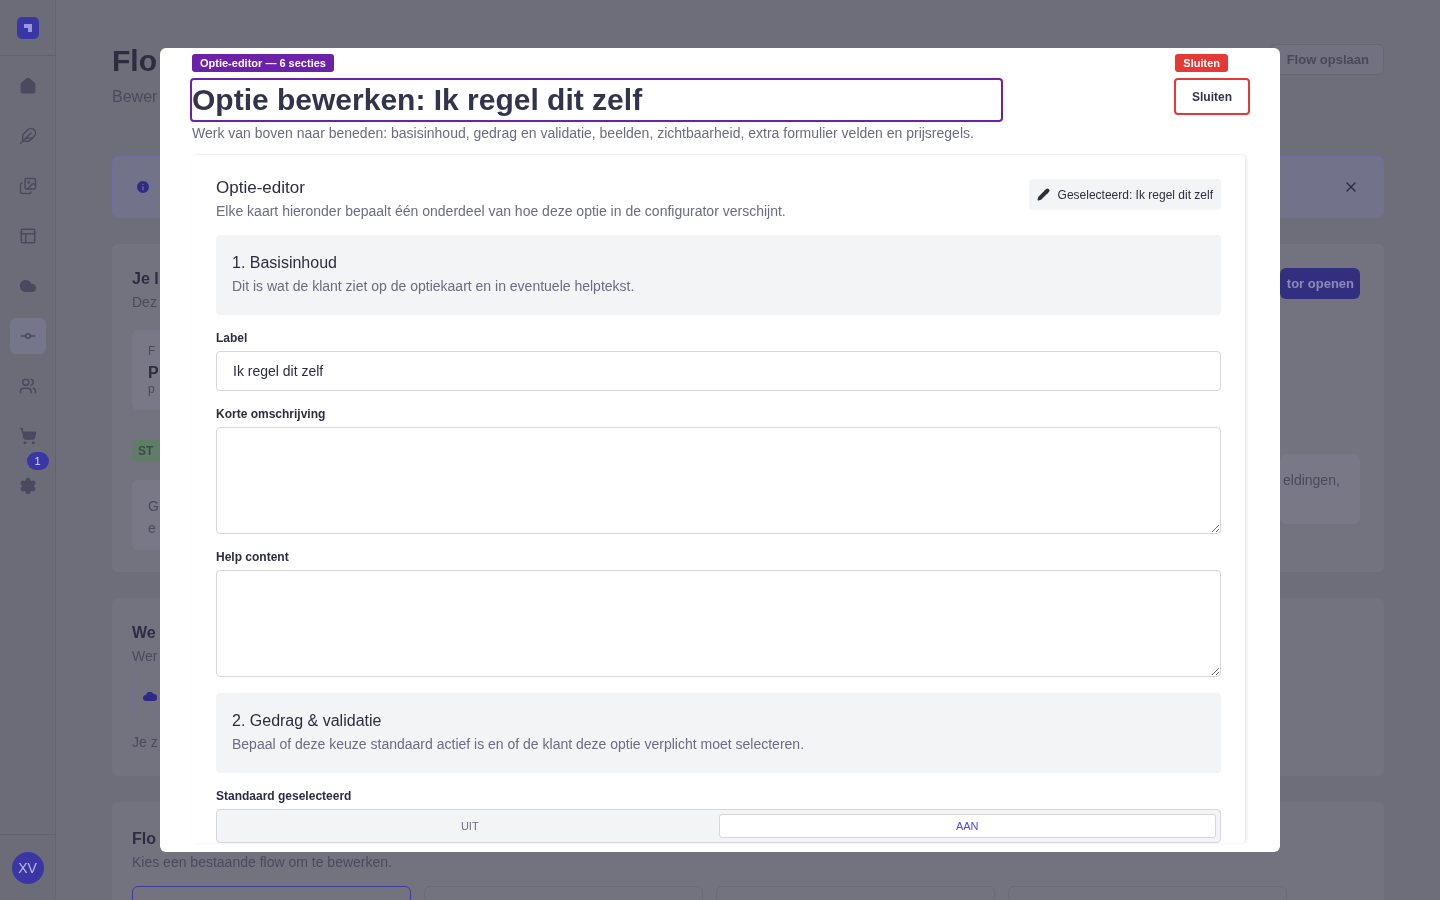 The image size is (1440, 900). Describe the element at coordinates (285, 263) in the screenshot. I see `section-title: 1. Basisinhoud` at that location.